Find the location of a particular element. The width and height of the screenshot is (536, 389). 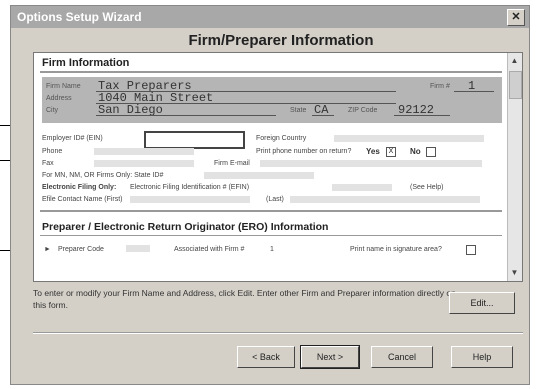

title-bar: Options Setup Wizard ✕ is located at coordinates (270, 17).